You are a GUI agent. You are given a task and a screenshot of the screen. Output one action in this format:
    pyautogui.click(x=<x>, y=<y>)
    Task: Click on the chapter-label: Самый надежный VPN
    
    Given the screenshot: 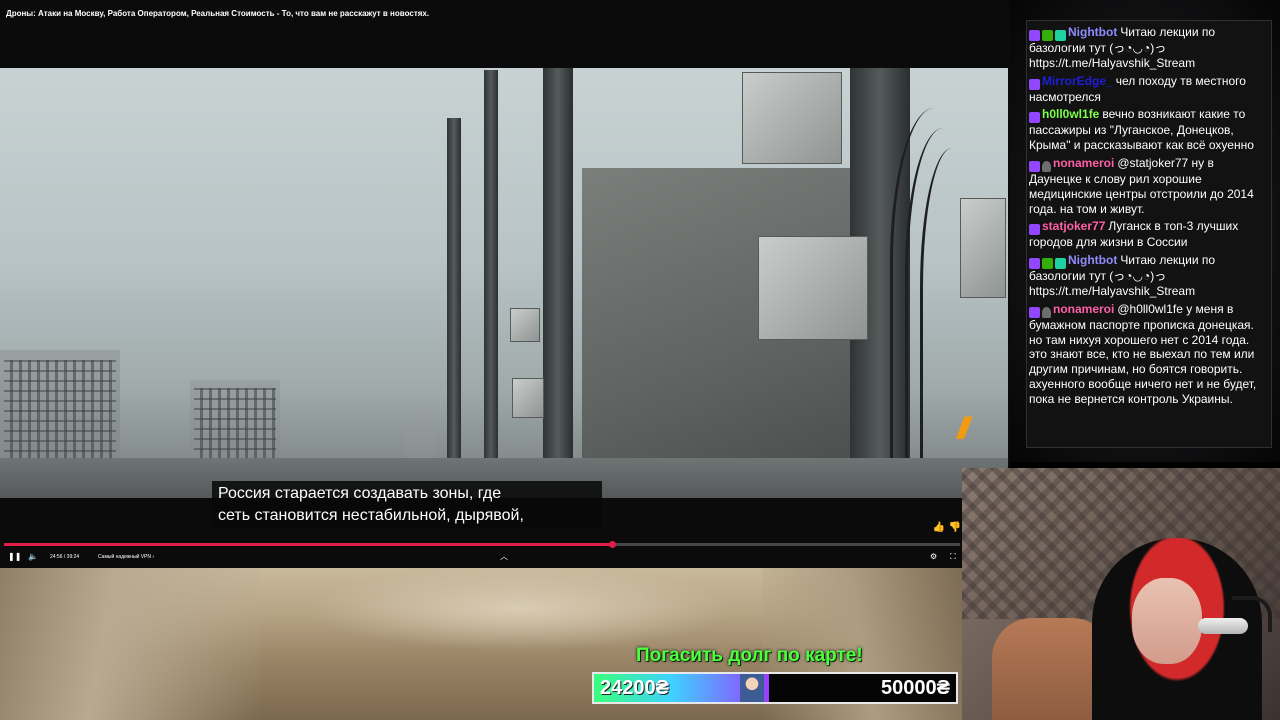 What is the action you would take?
    pyautogui.click(x=125, y=557)
    